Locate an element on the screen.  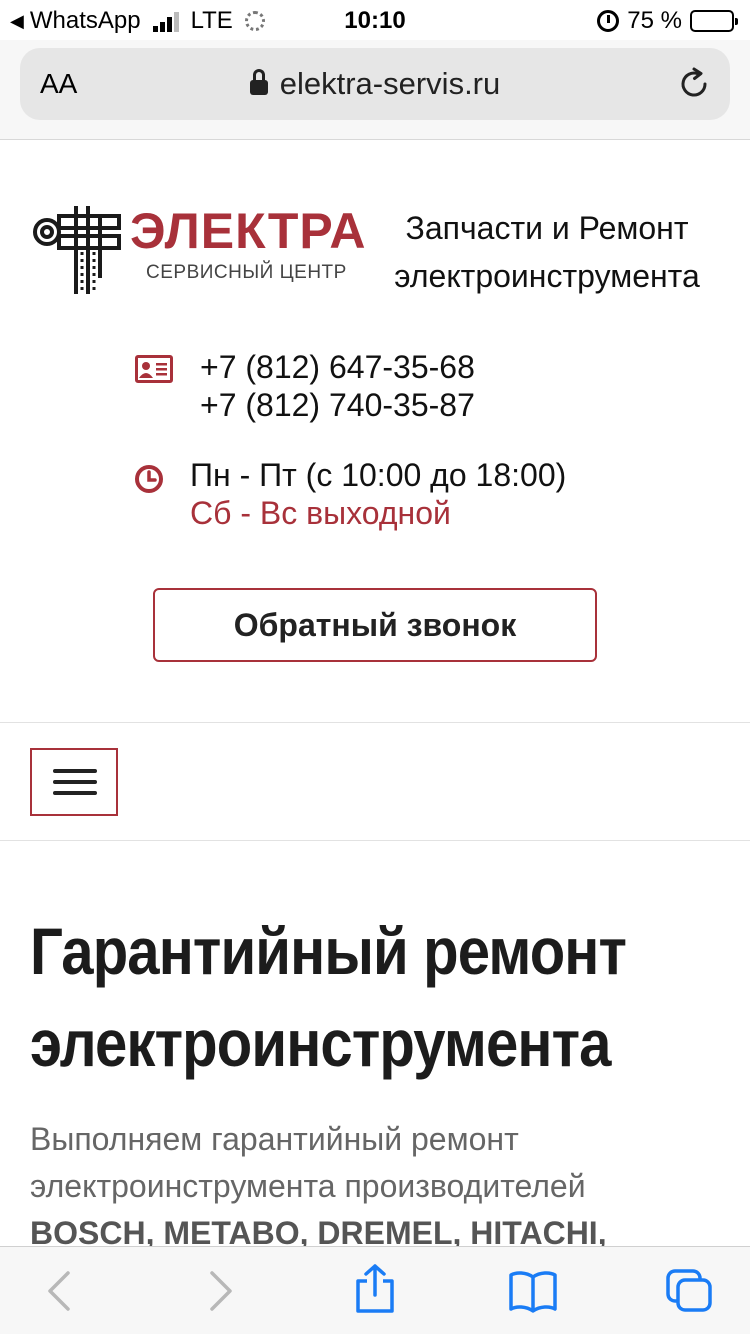
tagline-line2: электроинструмента is located at coordinates (547, 276).